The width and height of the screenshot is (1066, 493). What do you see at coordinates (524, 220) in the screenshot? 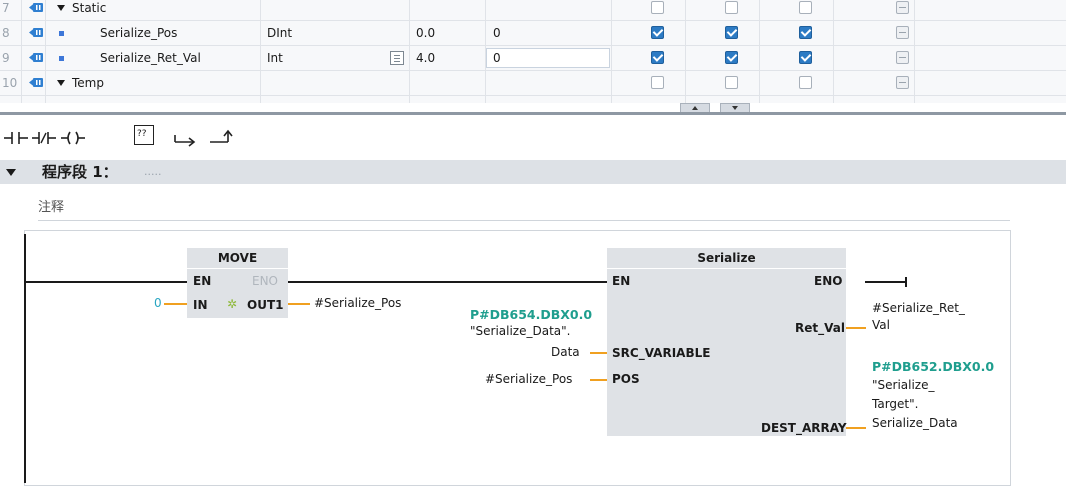
I see `divider` at bounding box center [524, 220].